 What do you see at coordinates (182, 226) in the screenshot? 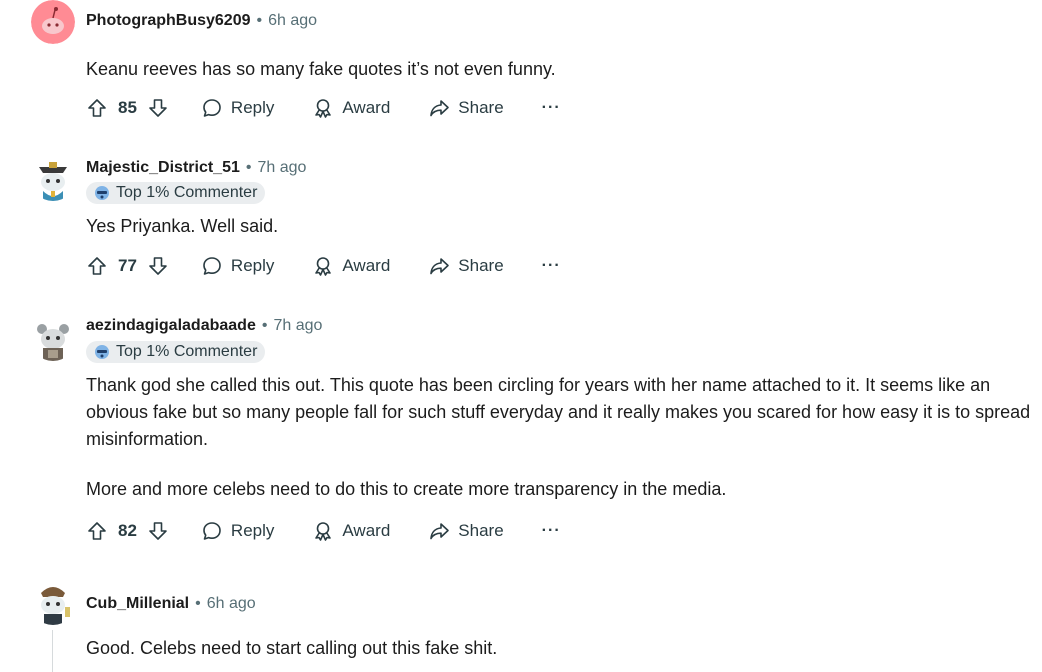
I see `comment-text: Yes Priyanka. Well said.` at bounding box center [182, 226].